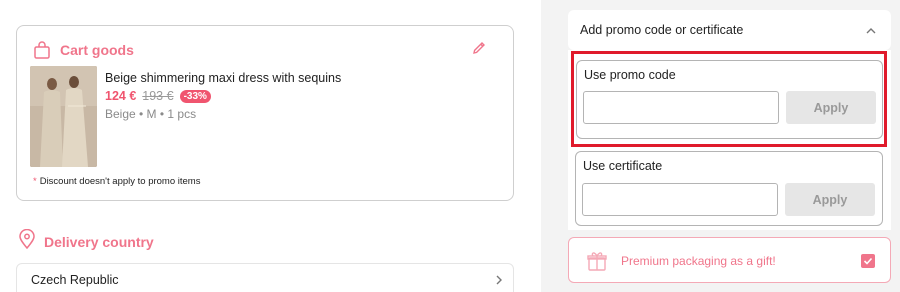 The image size is (900, 292). I want to click on premium-packaging-checkbox, so click(868, 261).